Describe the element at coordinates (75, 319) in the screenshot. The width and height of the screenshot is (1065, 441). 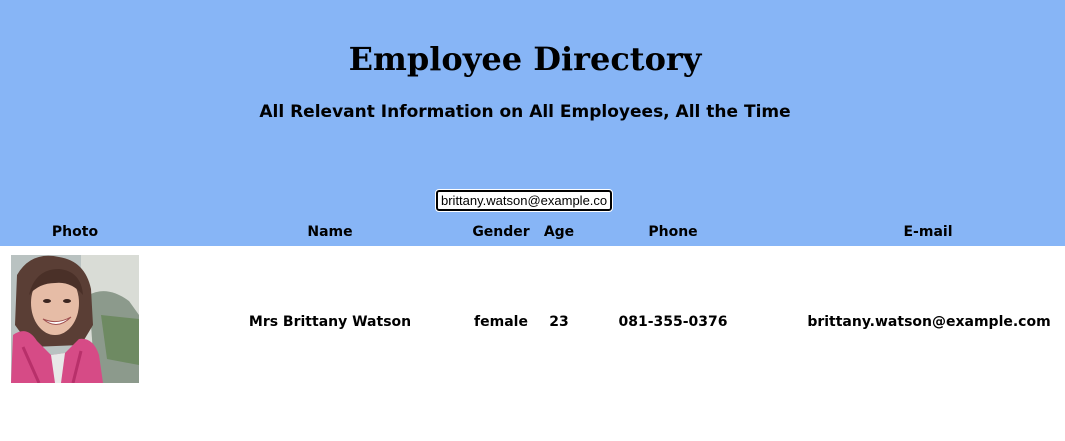
I see `employee-photo` at that location.